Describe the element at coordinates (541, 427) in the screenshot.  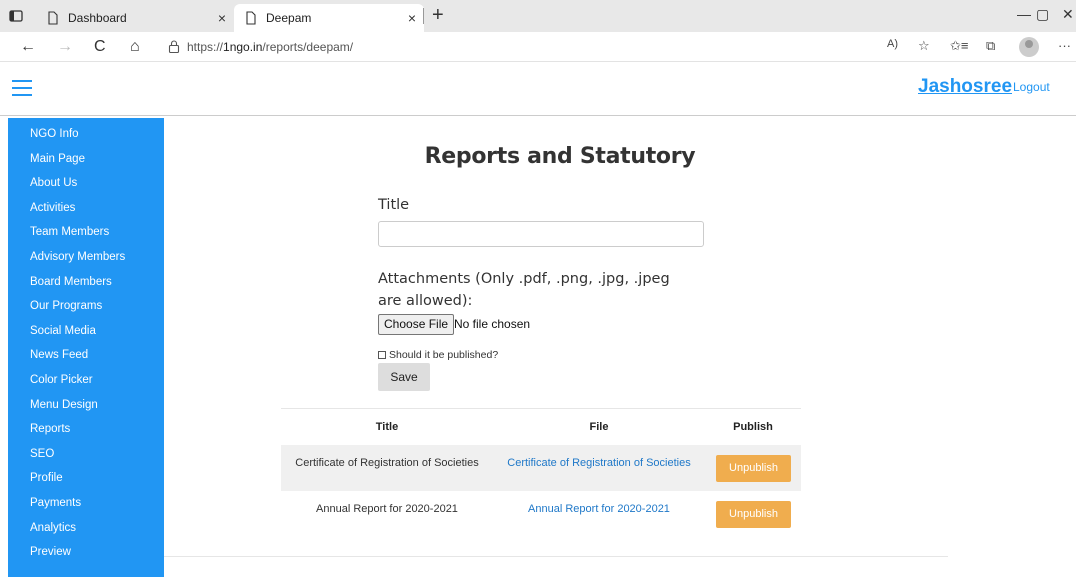
I see `table-header-row: Title File Publish` at that location.